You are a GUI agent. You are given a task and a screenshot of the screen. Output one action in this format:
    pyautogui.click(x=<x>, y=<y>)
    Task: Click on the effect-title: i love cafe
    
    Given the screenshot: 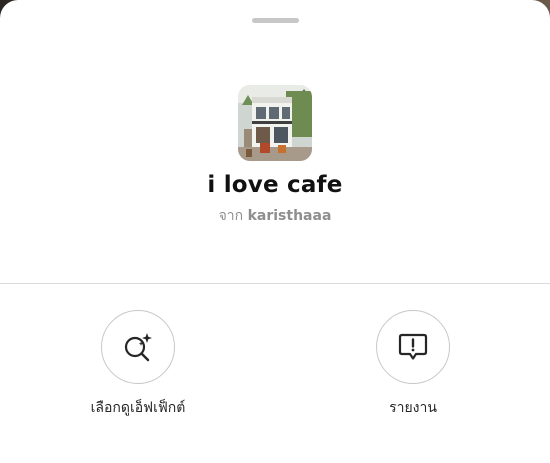 What is the action you would take?
    pyautogui.click(x=275, y=185)
    